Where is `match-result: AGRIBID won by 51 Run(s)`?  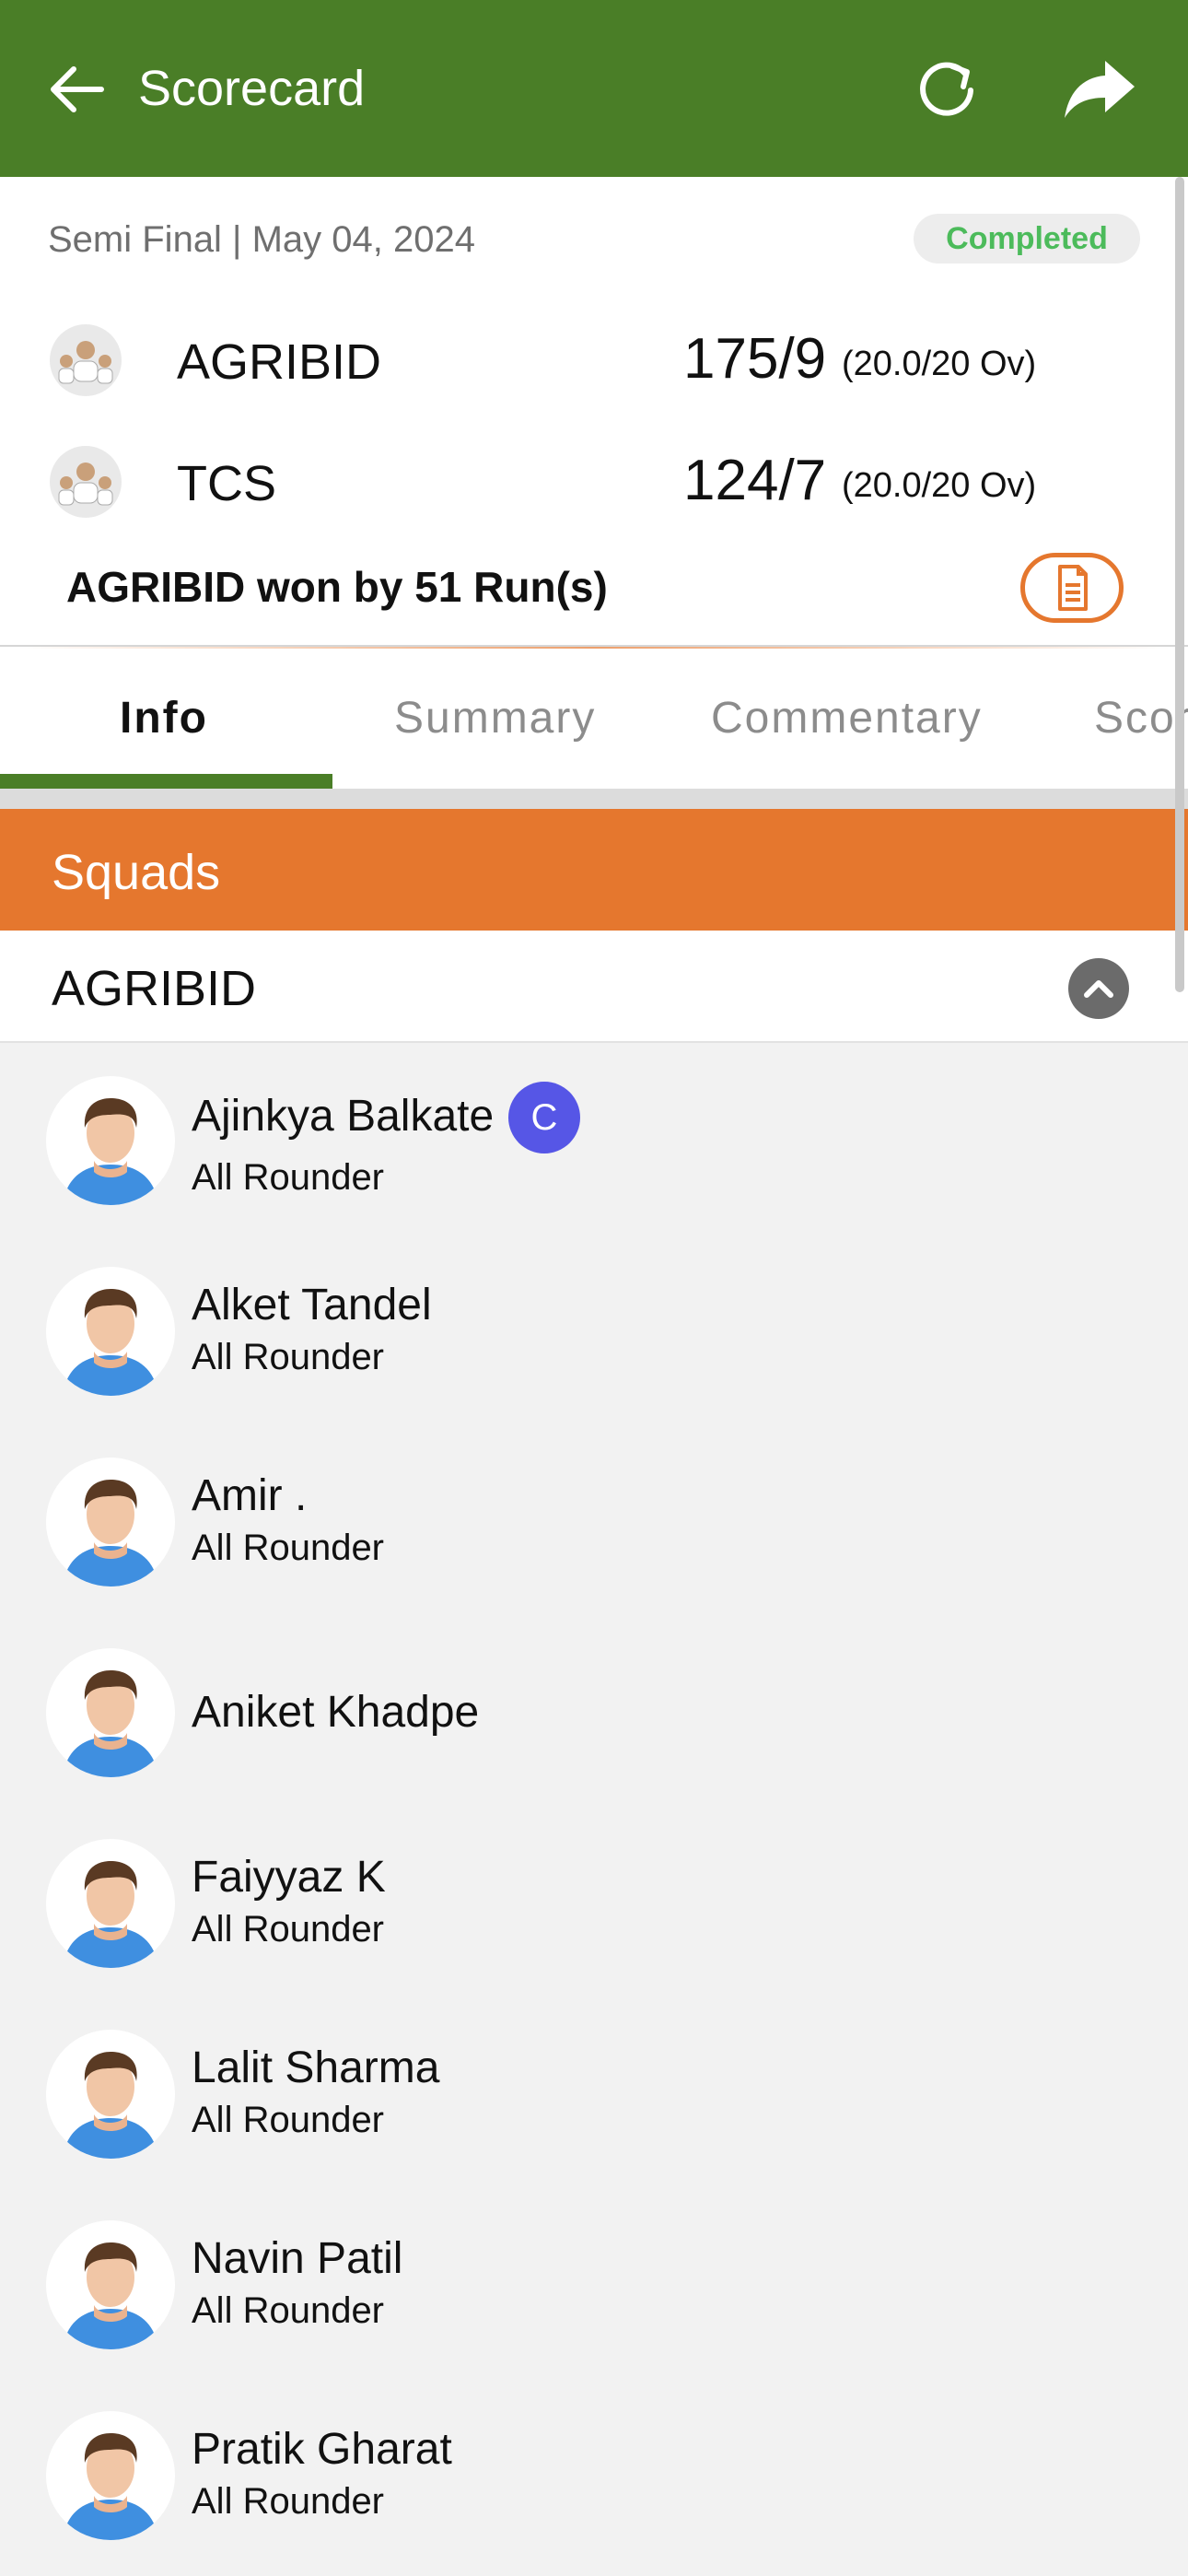
match-result: AGRIBID won by 51 Run(s) is located at coordinates (337, 587).